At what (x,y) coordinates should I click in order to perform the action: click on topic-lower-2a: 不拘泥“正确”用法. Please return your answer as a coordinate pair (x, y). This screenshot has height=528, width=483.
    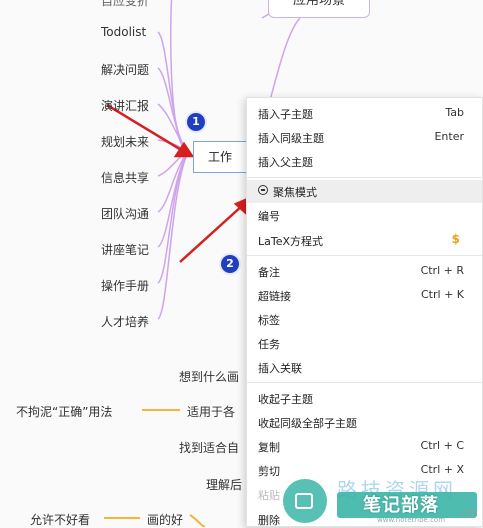
    Looking at the image, I should click on (64, 411).